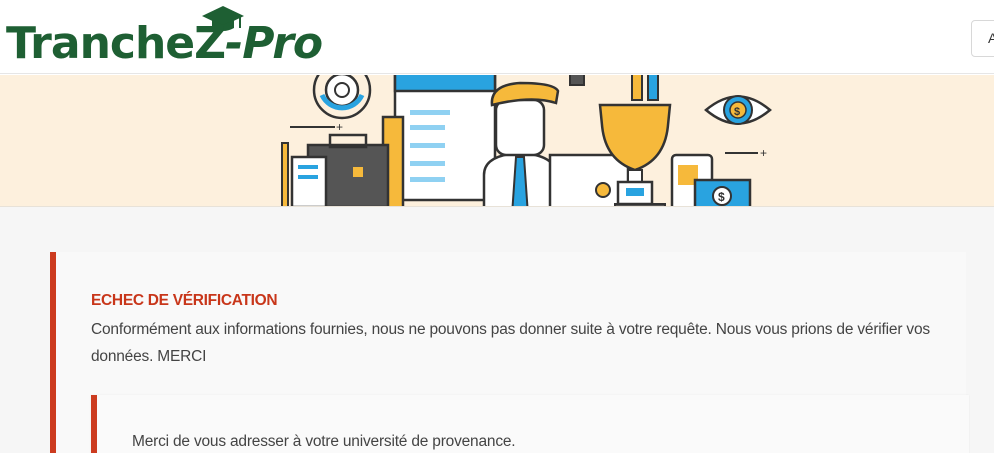  I want to click on logo-text: TrancheZ-Pro, so click(164, 43).